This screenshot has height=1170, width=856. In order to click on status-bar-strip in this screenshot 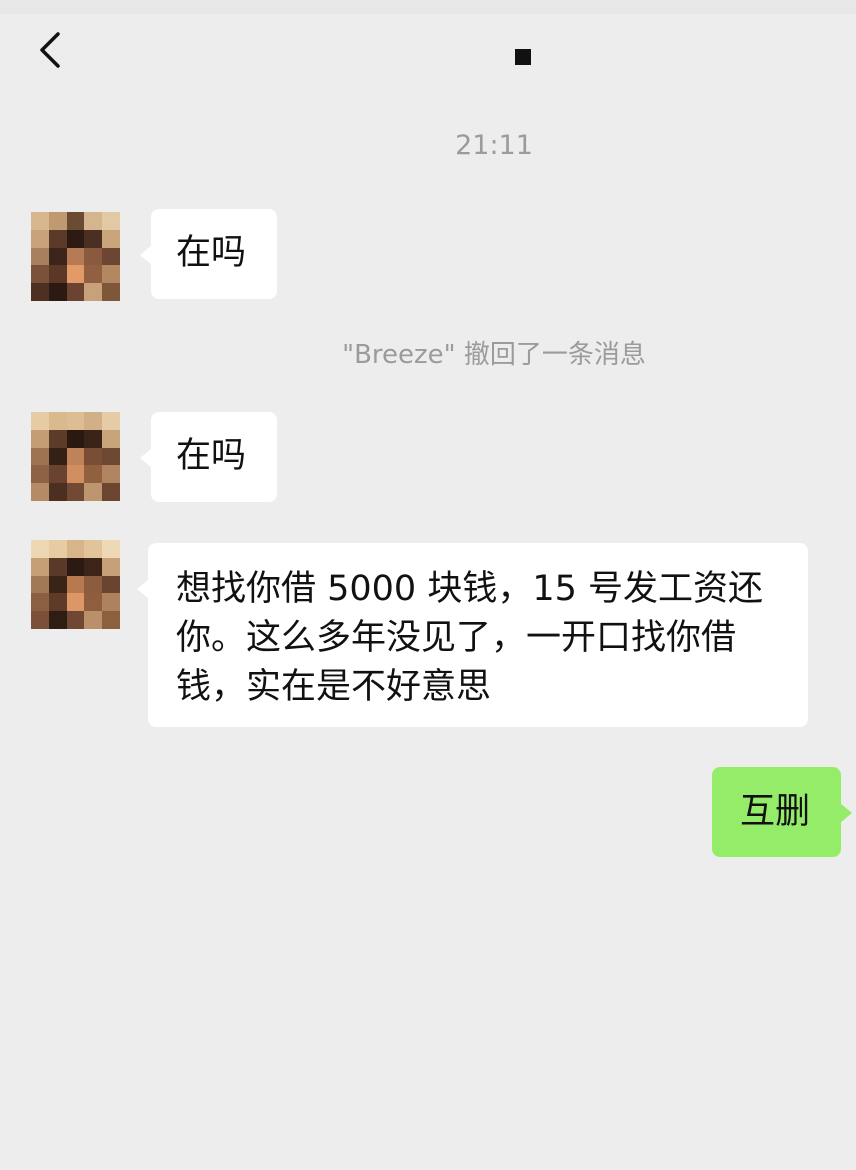, I will do `click(428, 7)`.